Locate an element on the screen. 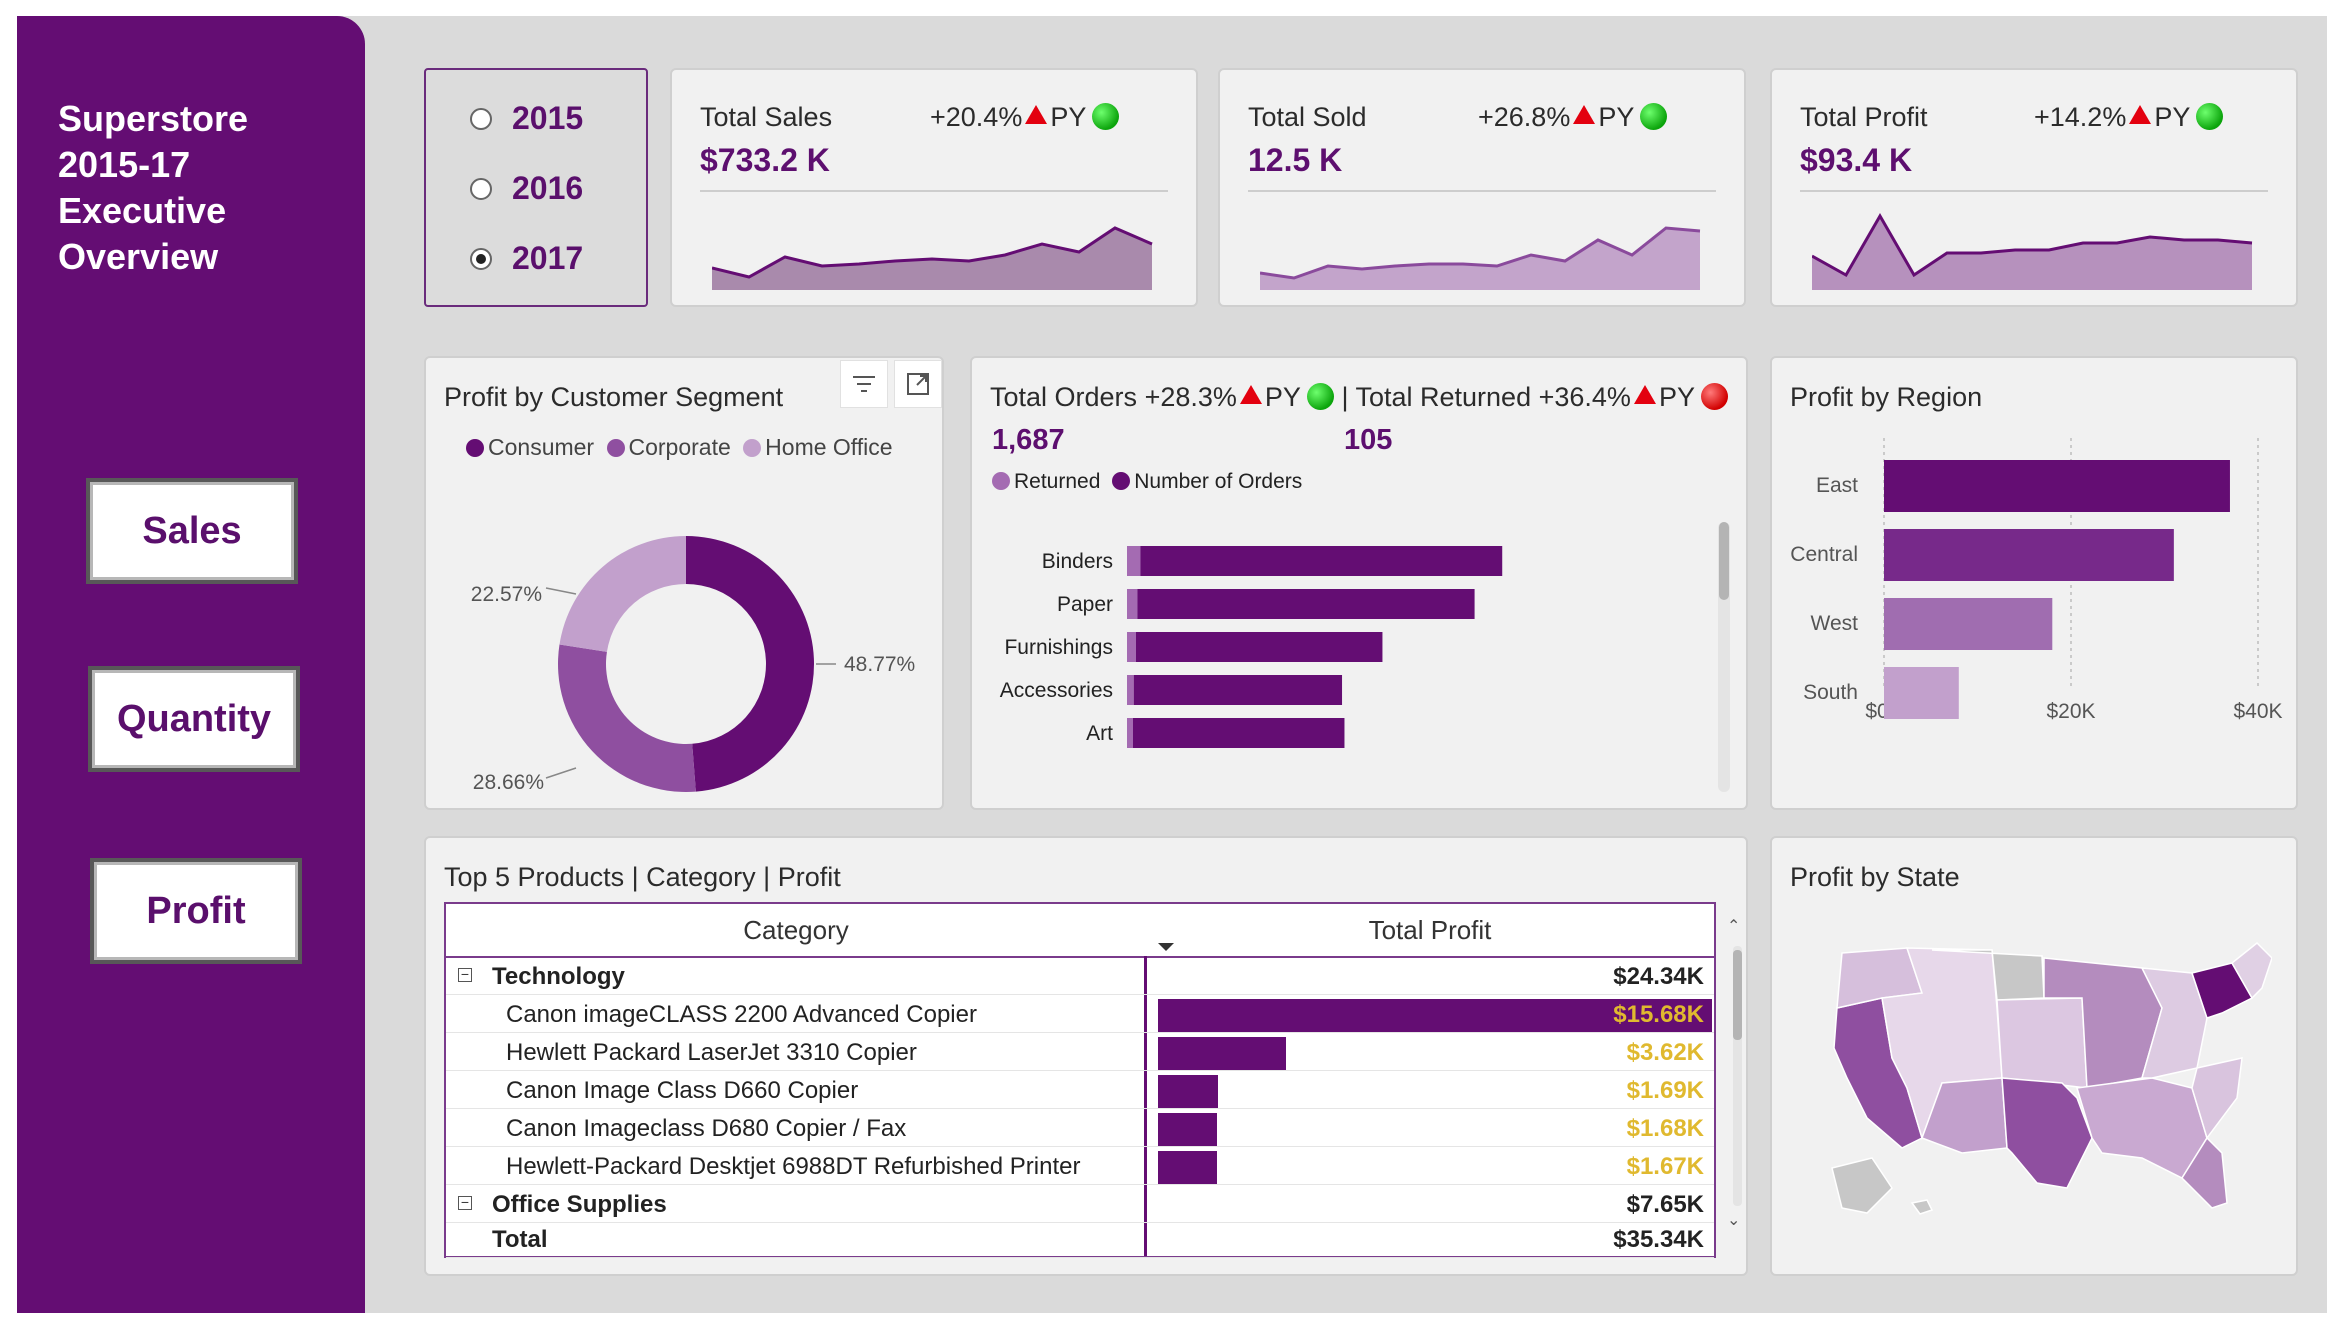 The height and width of the screenshot is (1330, 2340). legend-label: Returned is located at coordinates (1057, 481).